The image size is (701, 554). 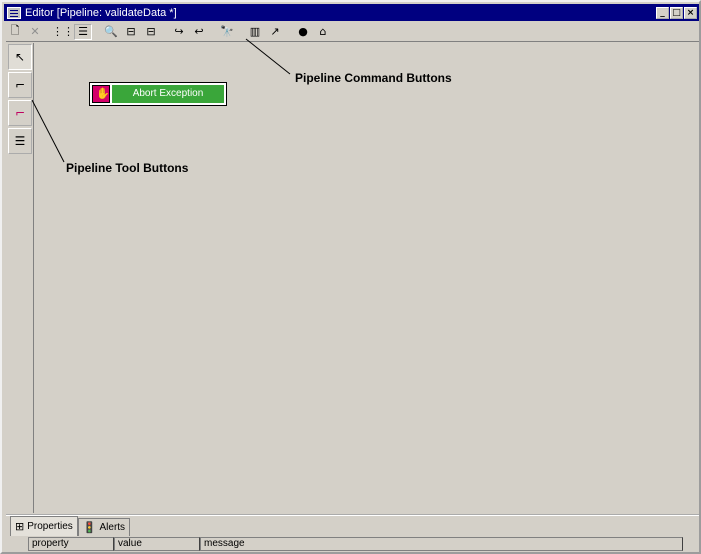 What do you see at coordinates (50, 526) in the screenshot?
I see `tab-label: Properties` at bounding box center [50, 526].